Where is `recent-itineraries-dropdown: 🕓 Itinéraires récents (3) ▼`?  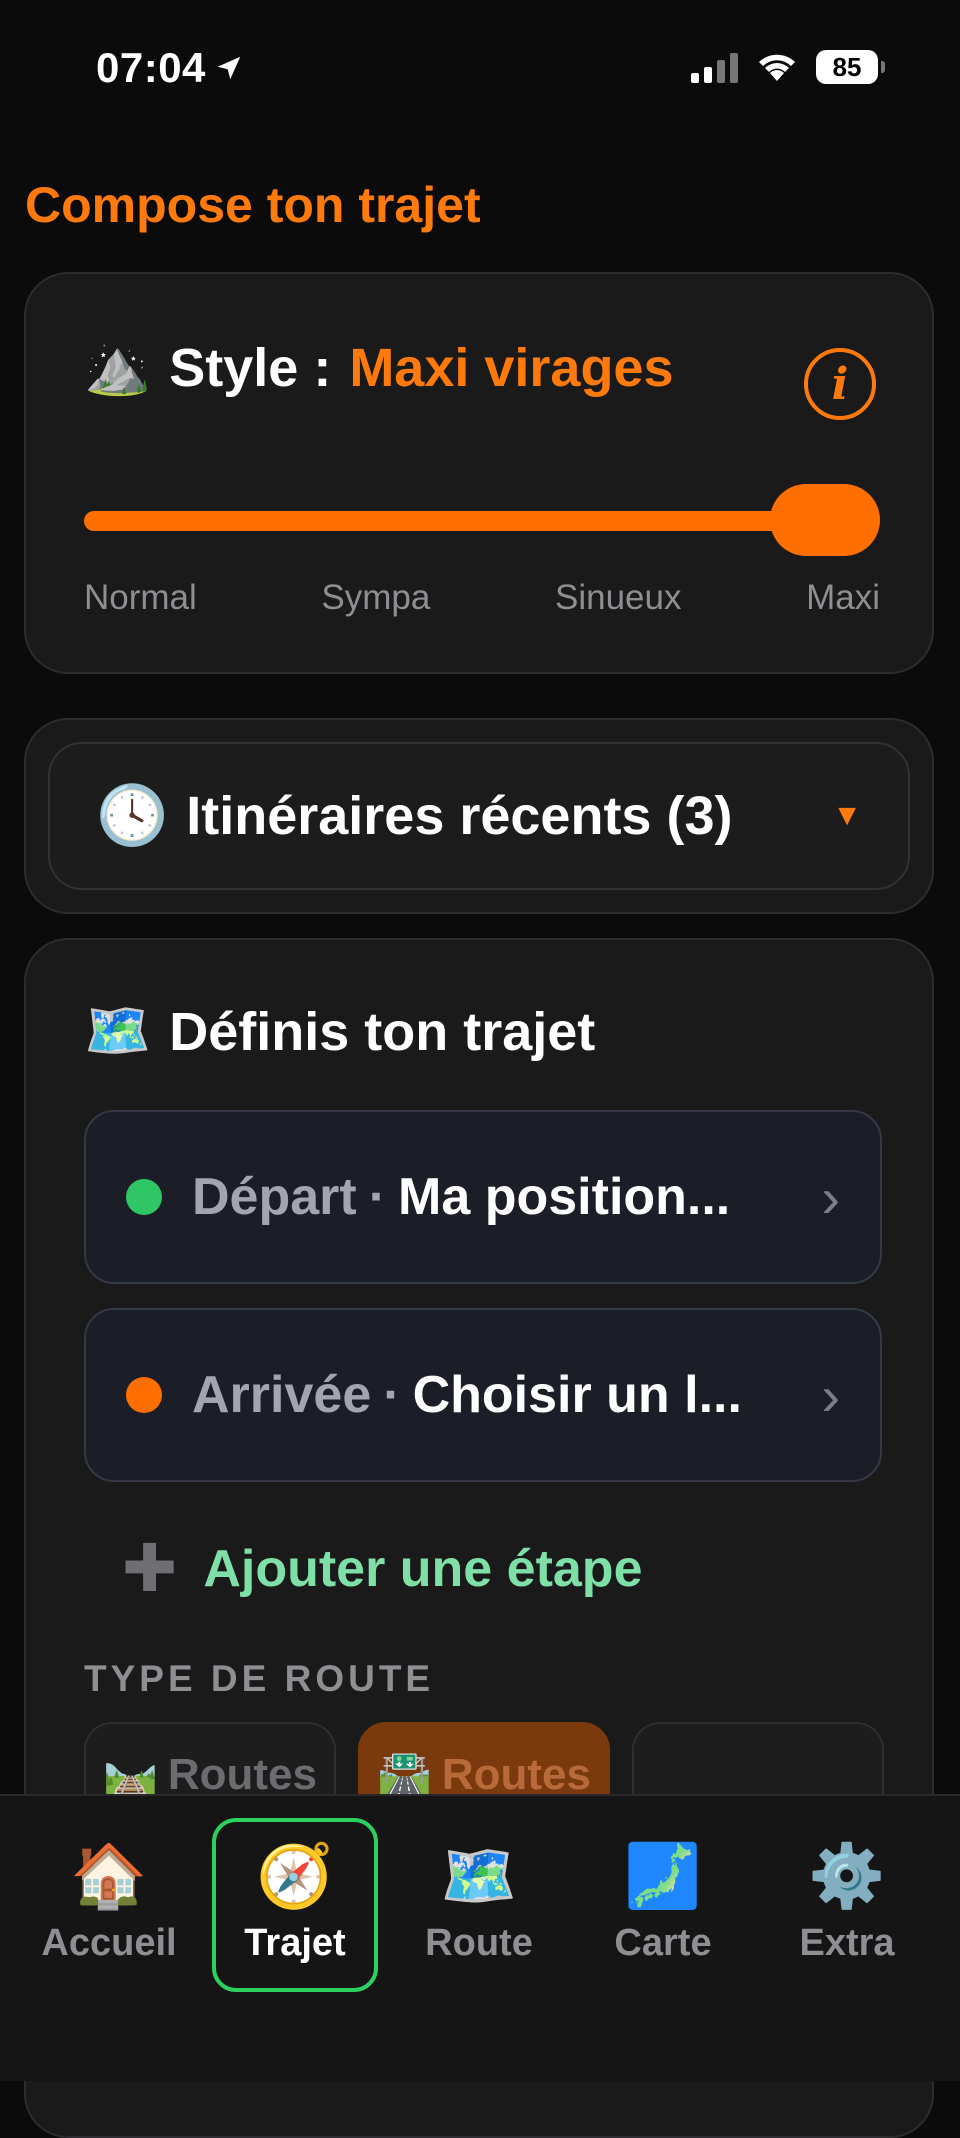 recent-itineraries-dropdown: 🕓 Itinéraires récents (3) ▼ is located at coordinates (479, 816).